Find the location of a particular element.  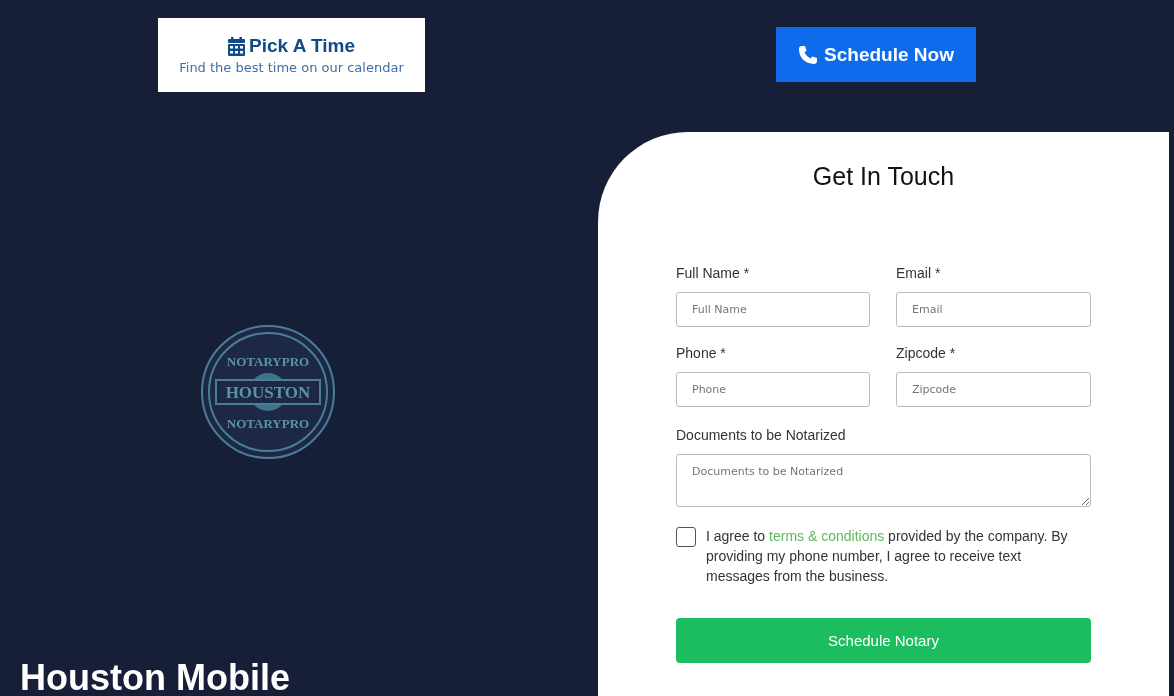

calendar-icon is located at coordinates (236, 46).